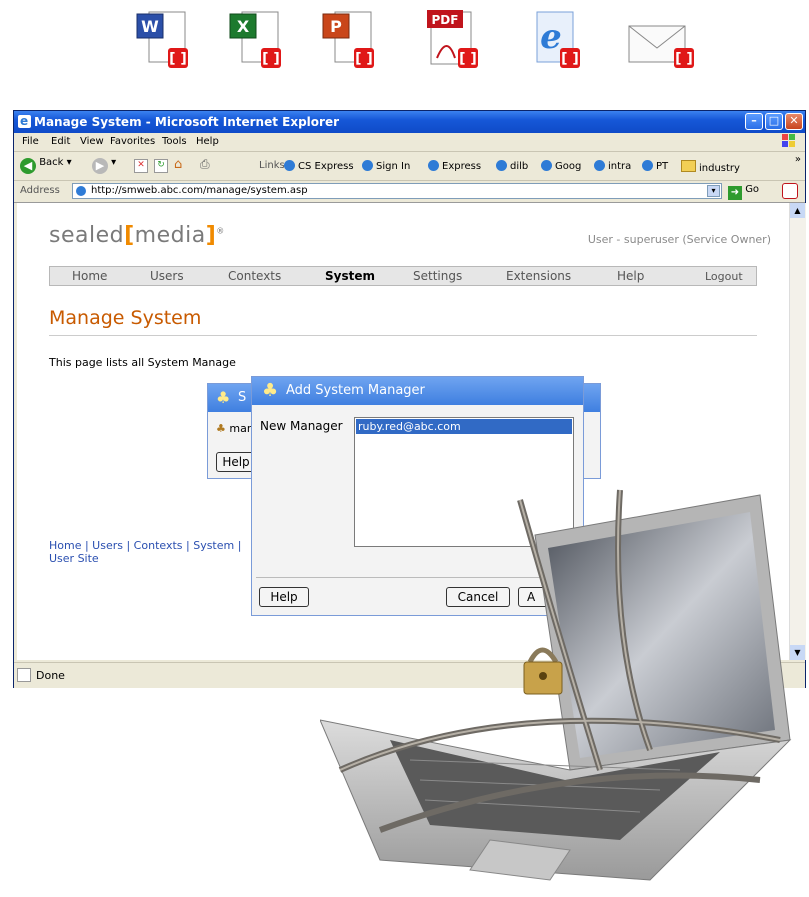 The image size is (809, 897). I want to click on link-goog: Goog, so click(561, 166).